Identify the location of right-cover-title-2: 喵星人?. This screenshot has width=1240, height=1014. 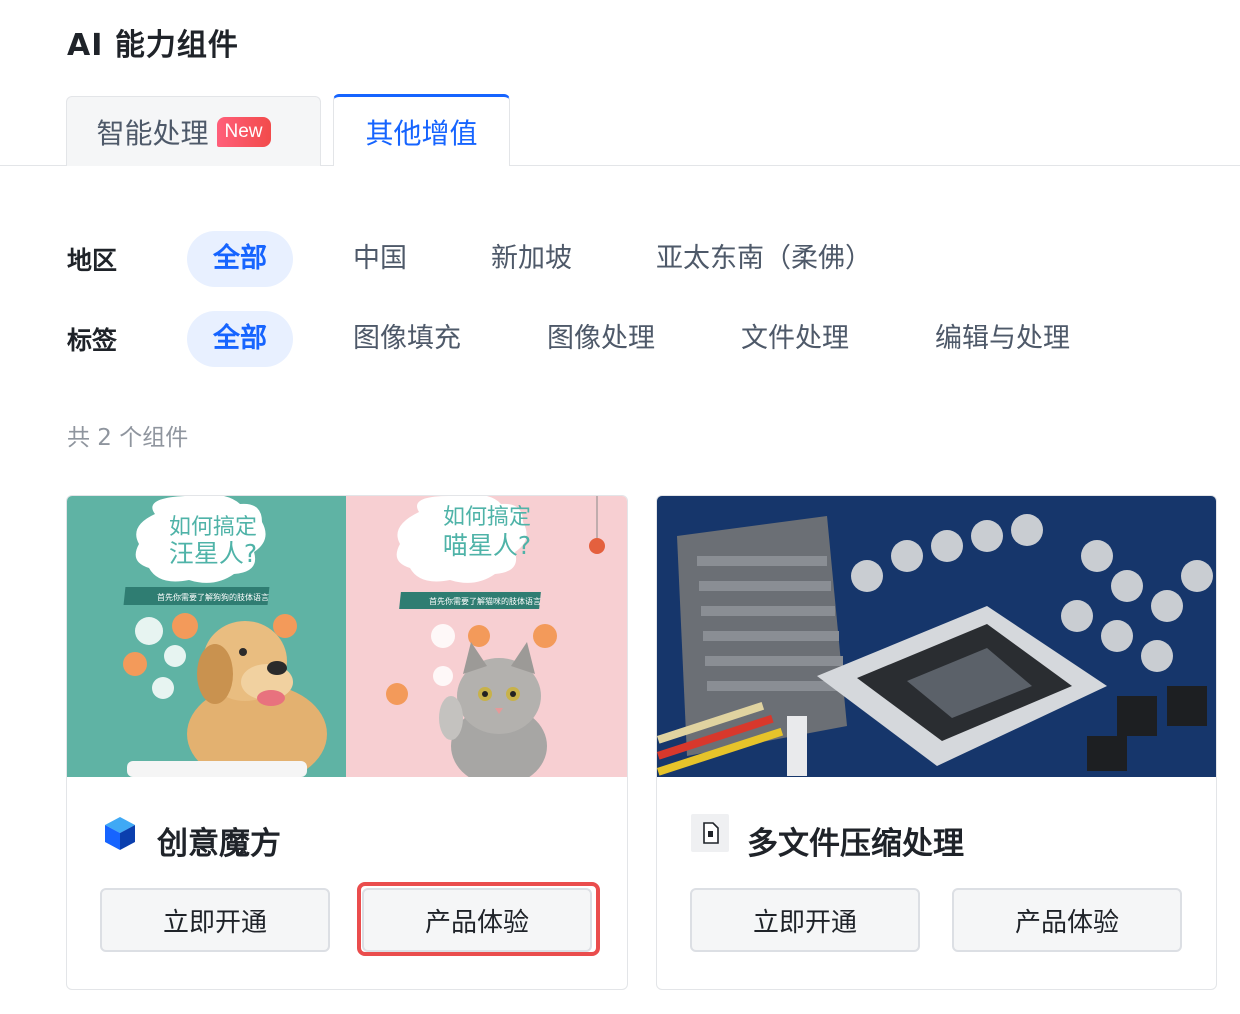
(487, 545).